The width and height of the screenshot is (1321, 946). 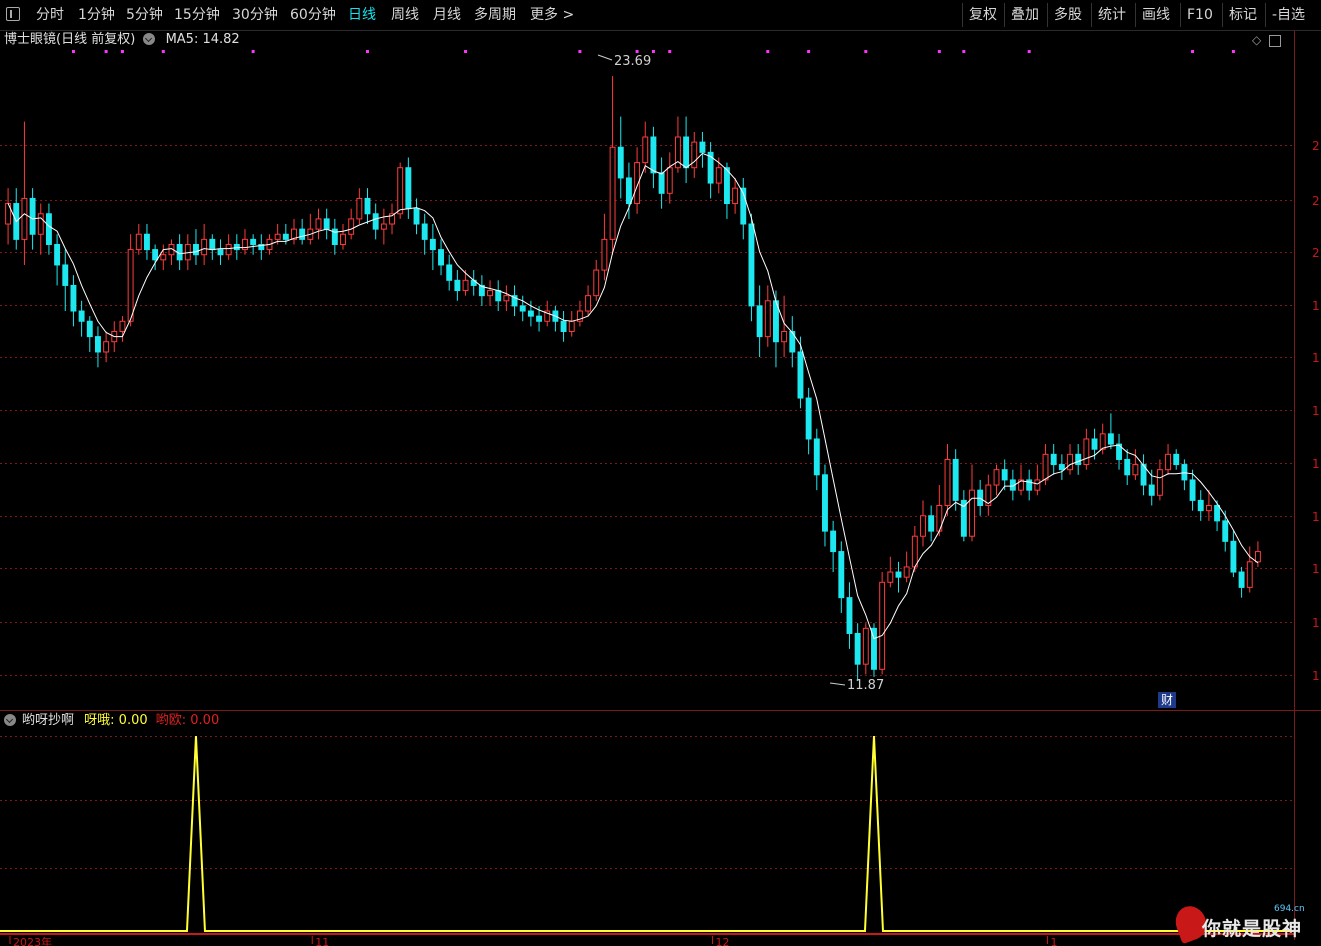 What do you see at coordinates (1167, 700) in the screenshot?
I see `finance-badge: 财` at bounding box center [1167, 700].